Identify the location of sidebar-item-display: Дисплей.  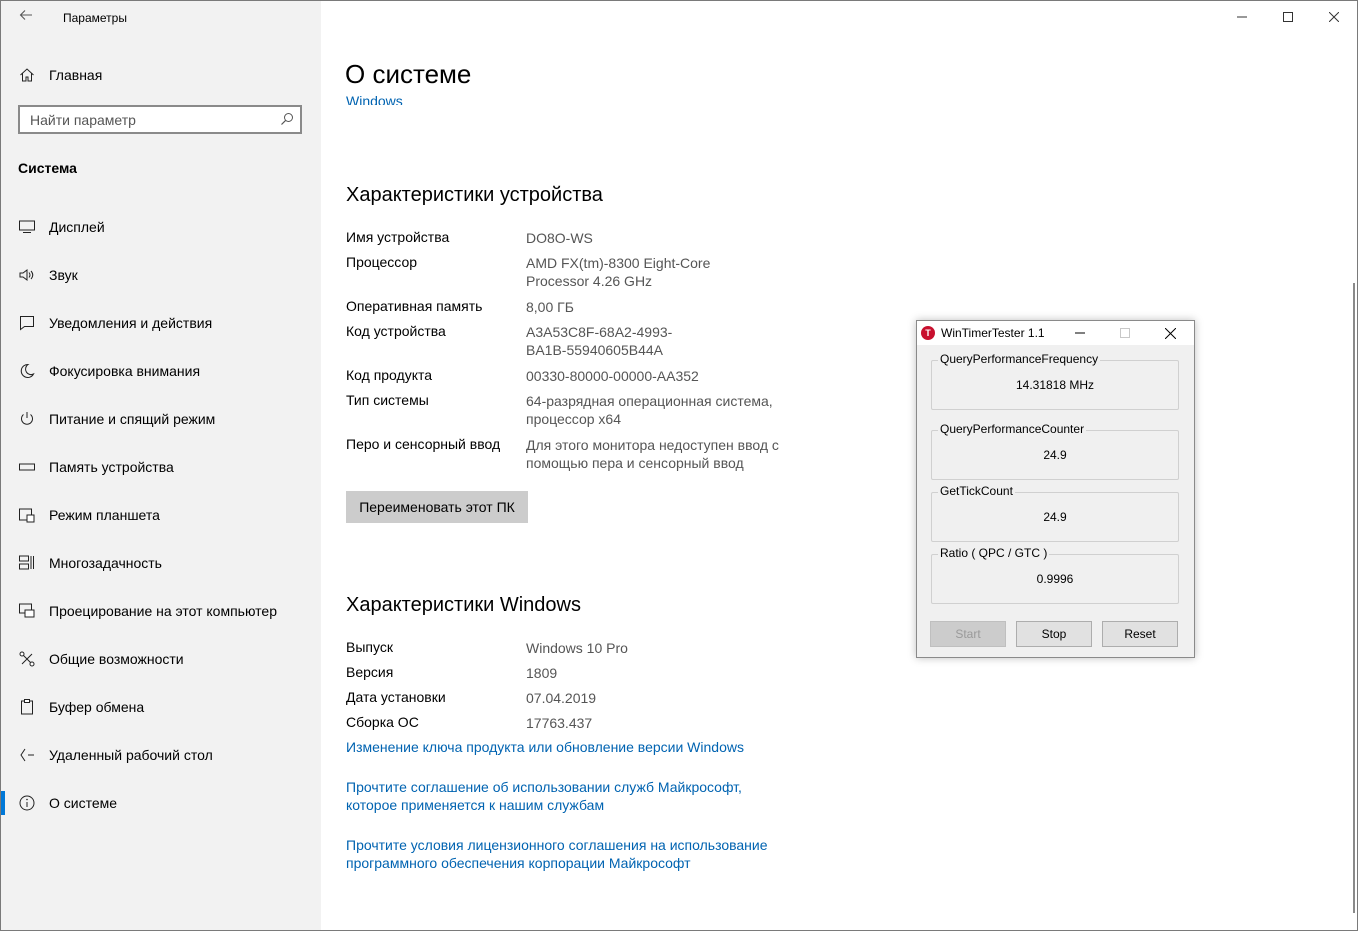
(161, 227).